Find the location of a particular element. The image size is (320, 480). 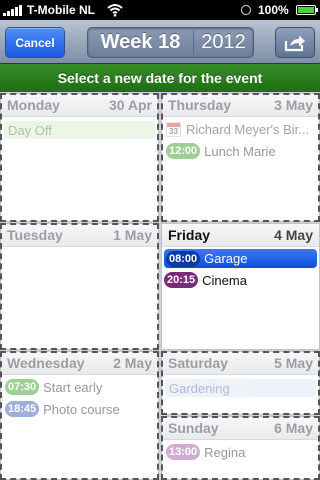

timed-event: 13:00 Regina is located at coordinates (240, 452).